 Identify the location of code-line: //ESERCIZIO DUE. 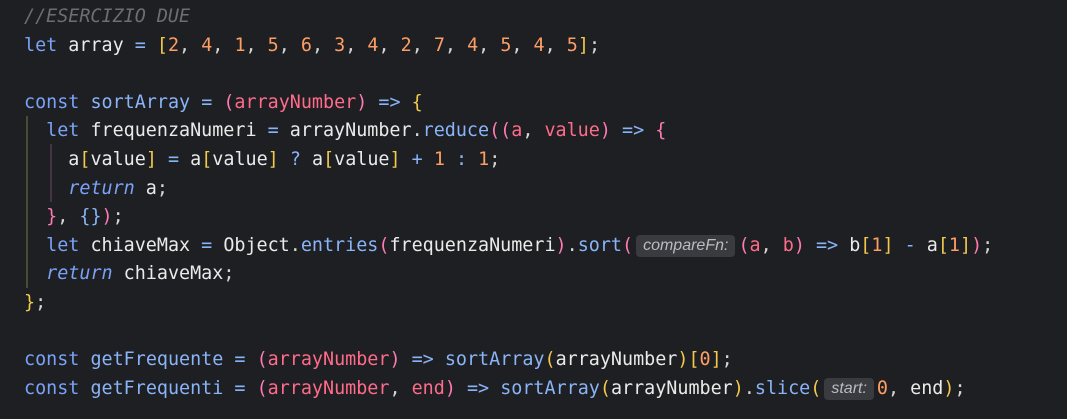
(107, 17).